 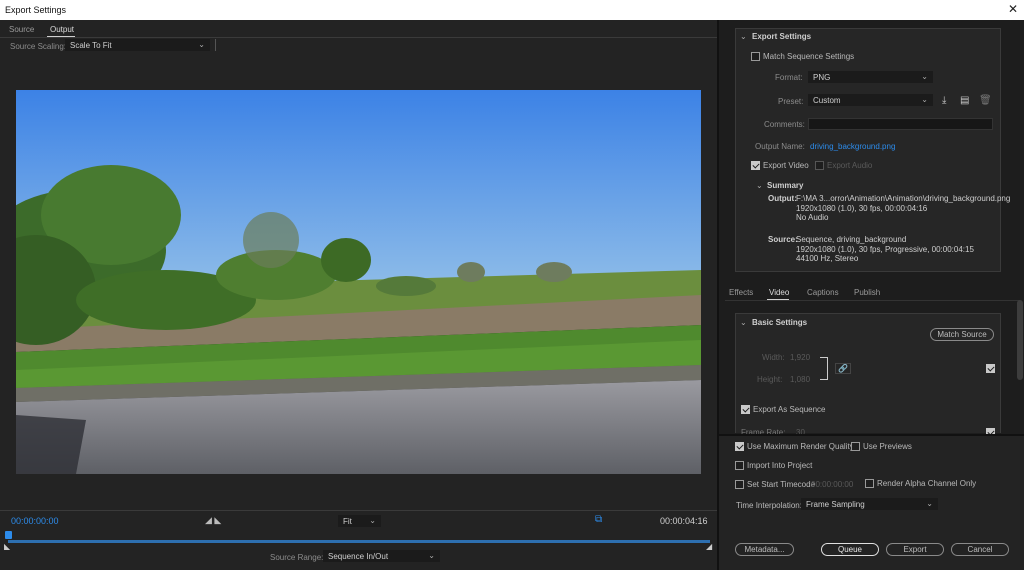 I want to click on match-source-button: Match Source, so click(x=962, y=334).